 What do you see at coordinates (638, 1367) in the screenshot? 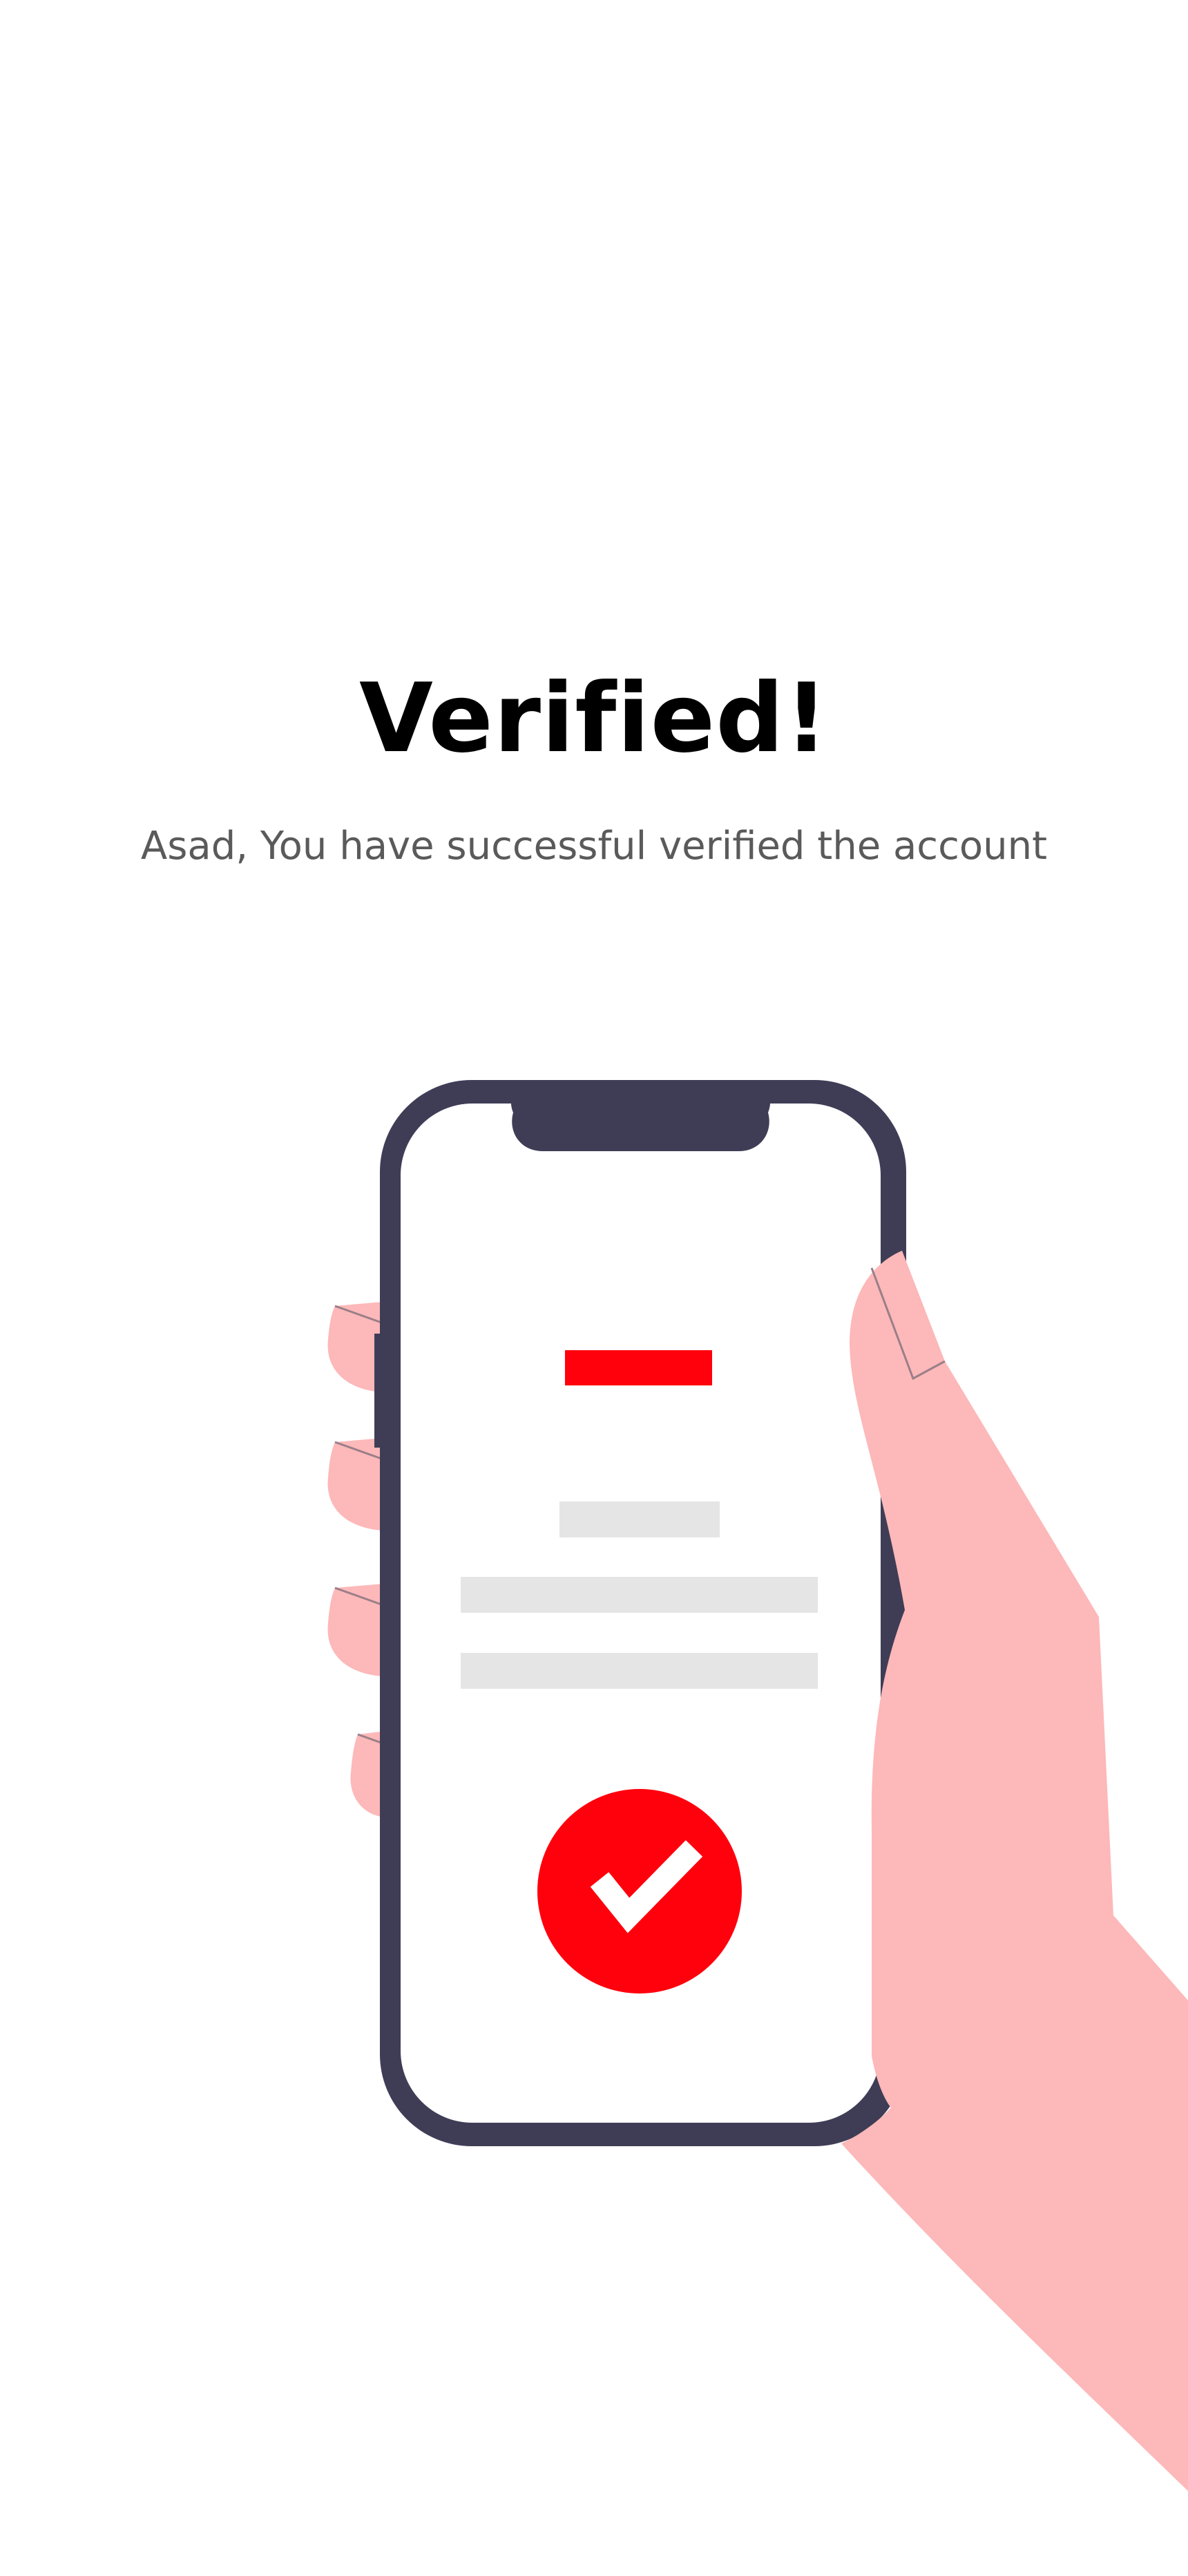
I see `screen-header-bar` at bounding box center [638, 1367].